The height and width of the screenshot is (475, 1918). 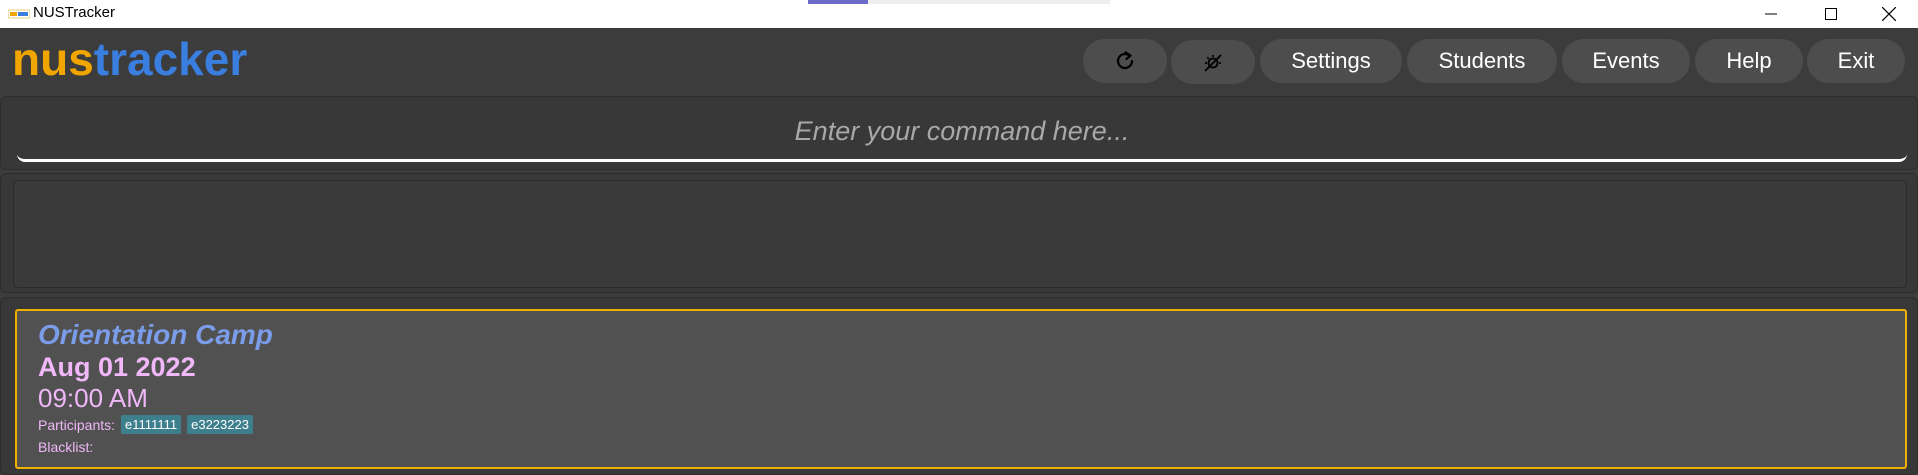 What do you see at coordinates (74, 12) in the screenshot?
I see `window-title: NUSTracker` at bounding box center [74, 12].